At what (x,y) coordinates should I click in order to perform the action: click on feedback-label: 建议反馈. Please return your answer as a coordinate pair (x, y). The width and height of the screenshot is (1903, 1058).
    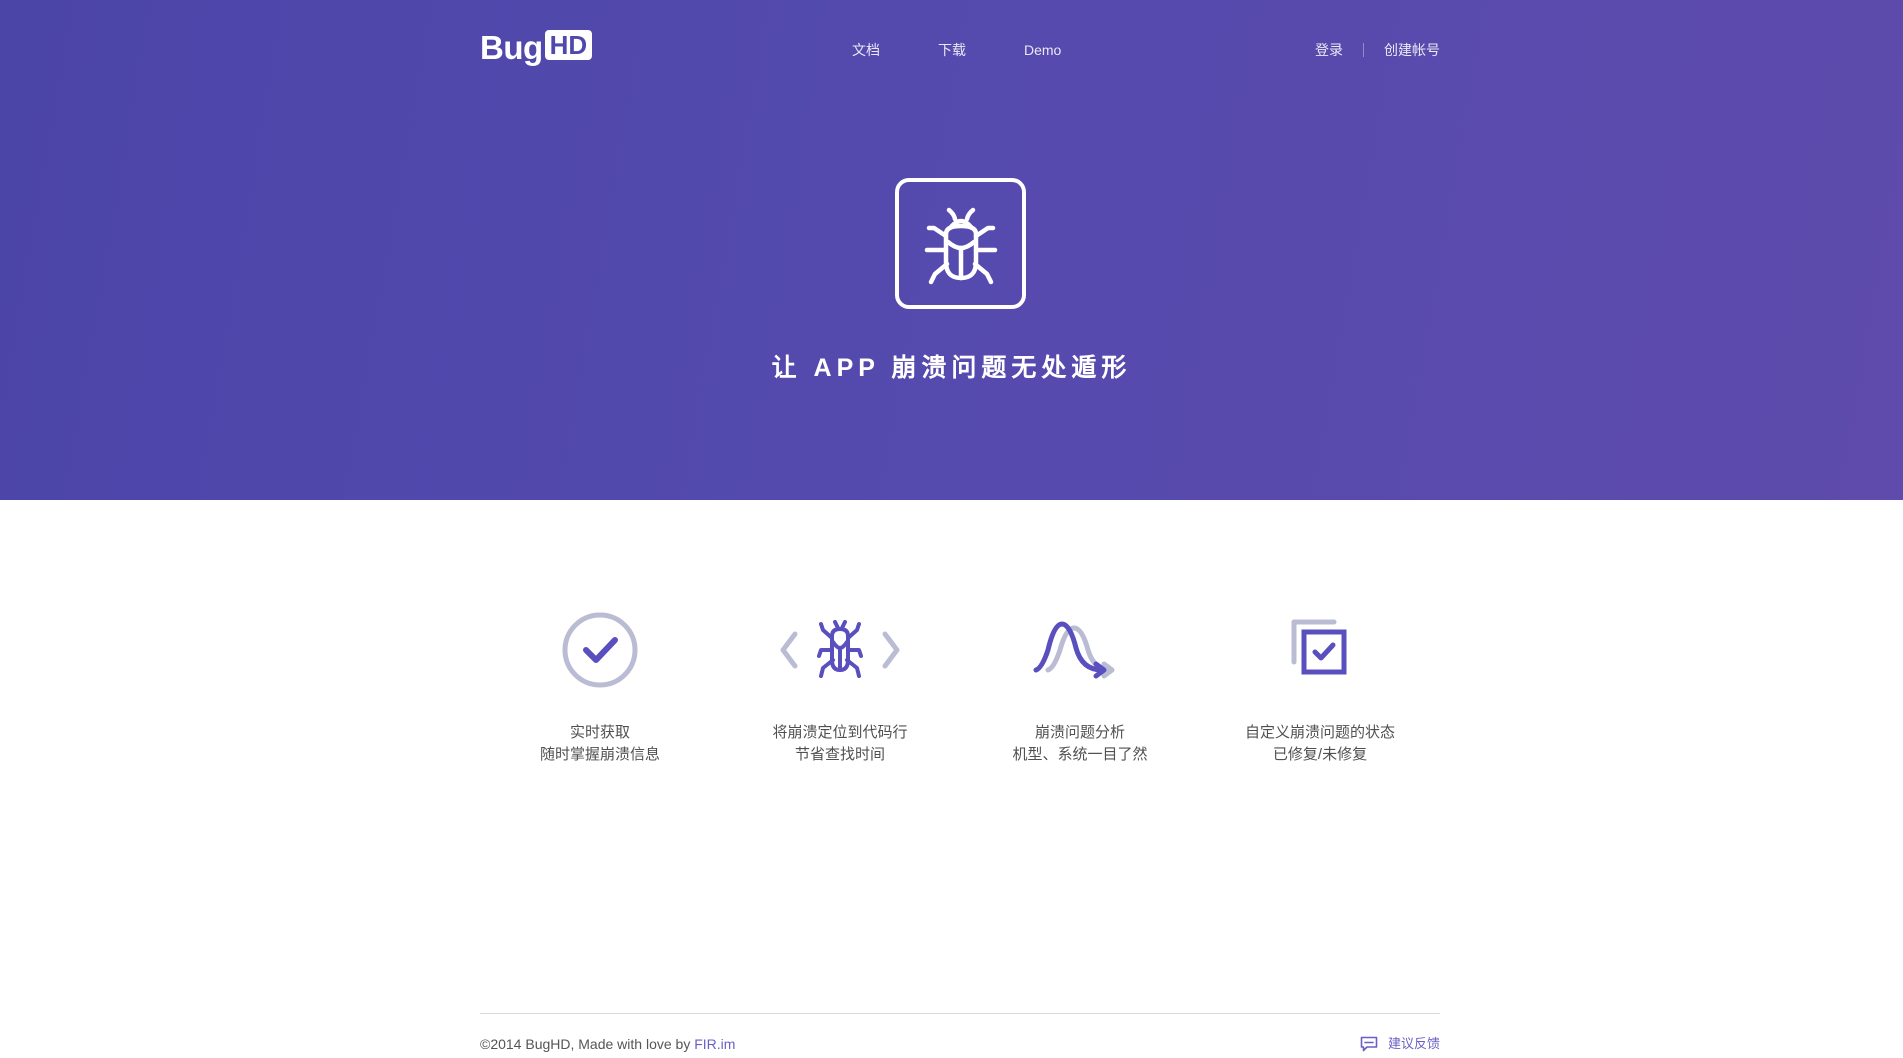
    Looking at the image, I should click on (1413, 1043).